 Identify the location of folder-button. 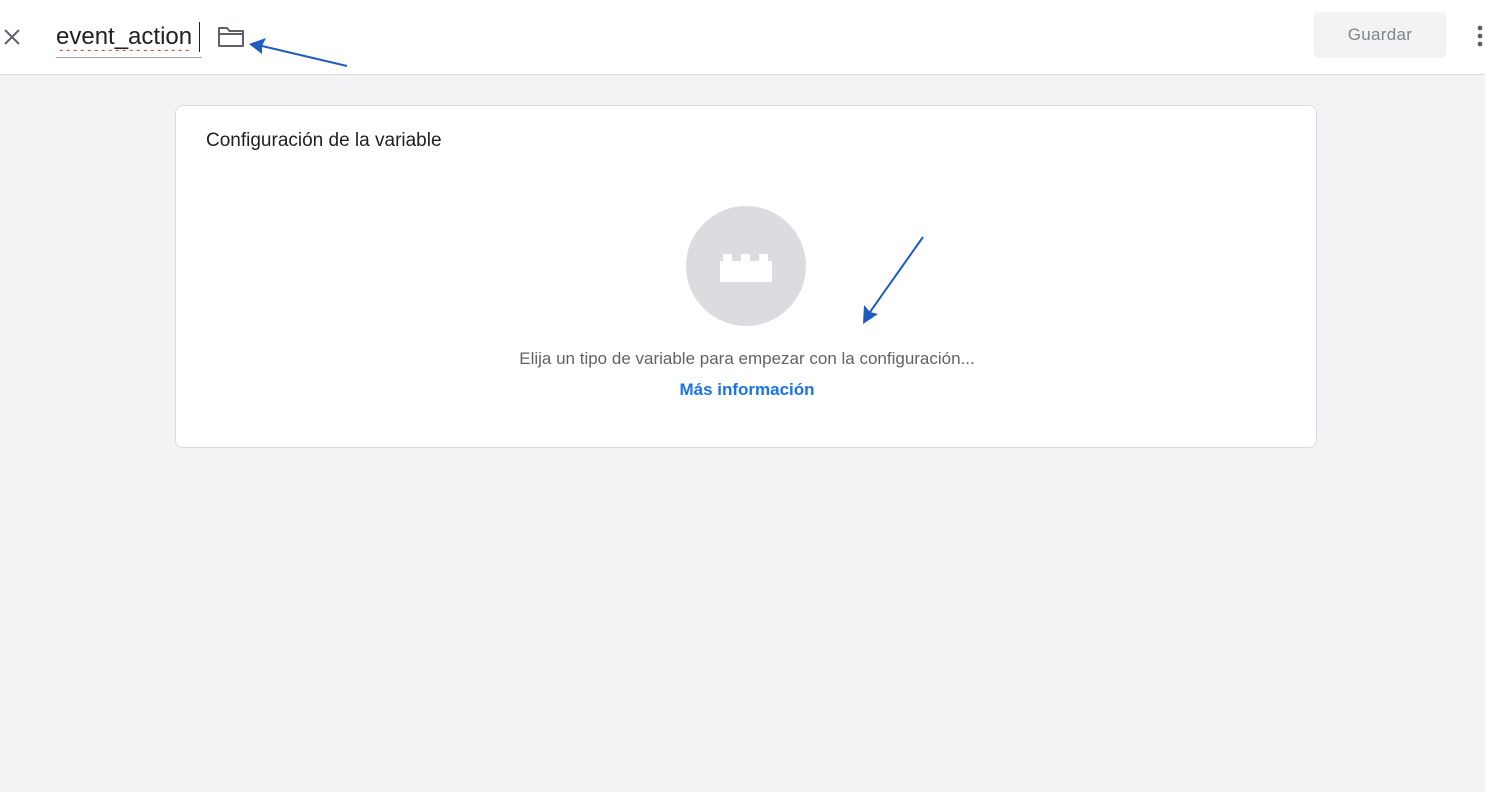
(231, 37).